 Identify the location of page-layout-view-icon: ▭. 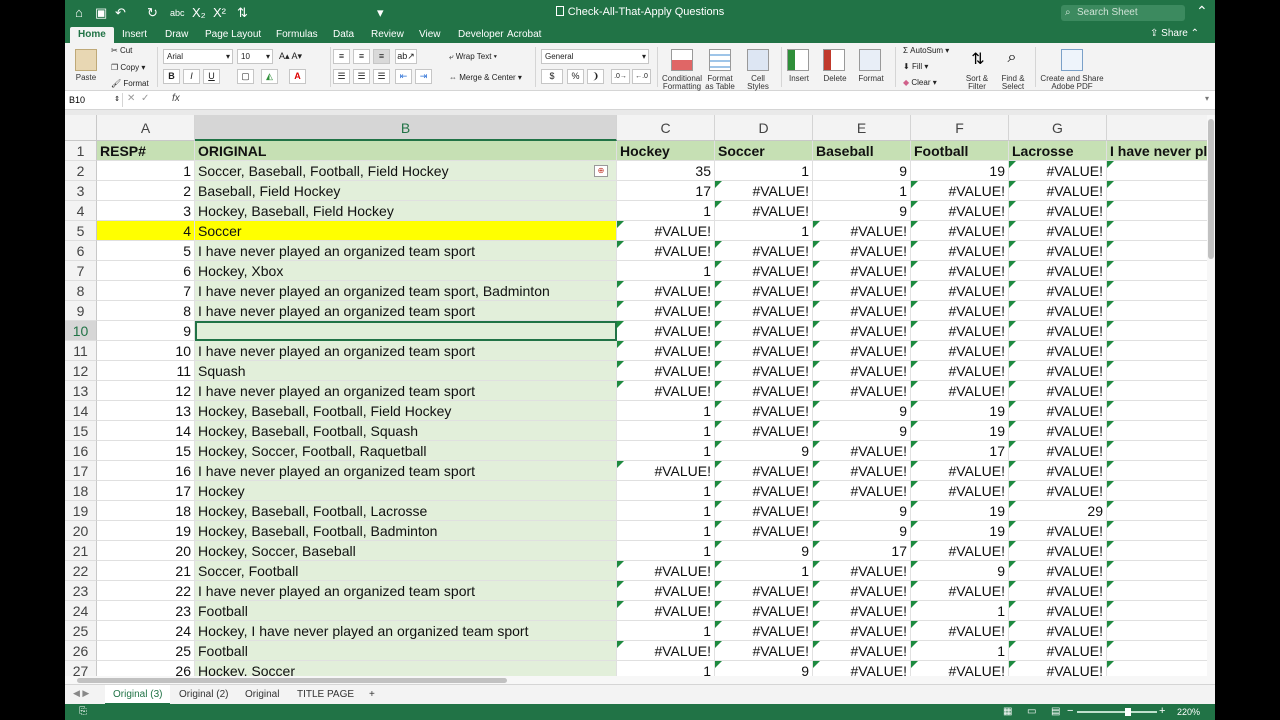
(1031, 711).